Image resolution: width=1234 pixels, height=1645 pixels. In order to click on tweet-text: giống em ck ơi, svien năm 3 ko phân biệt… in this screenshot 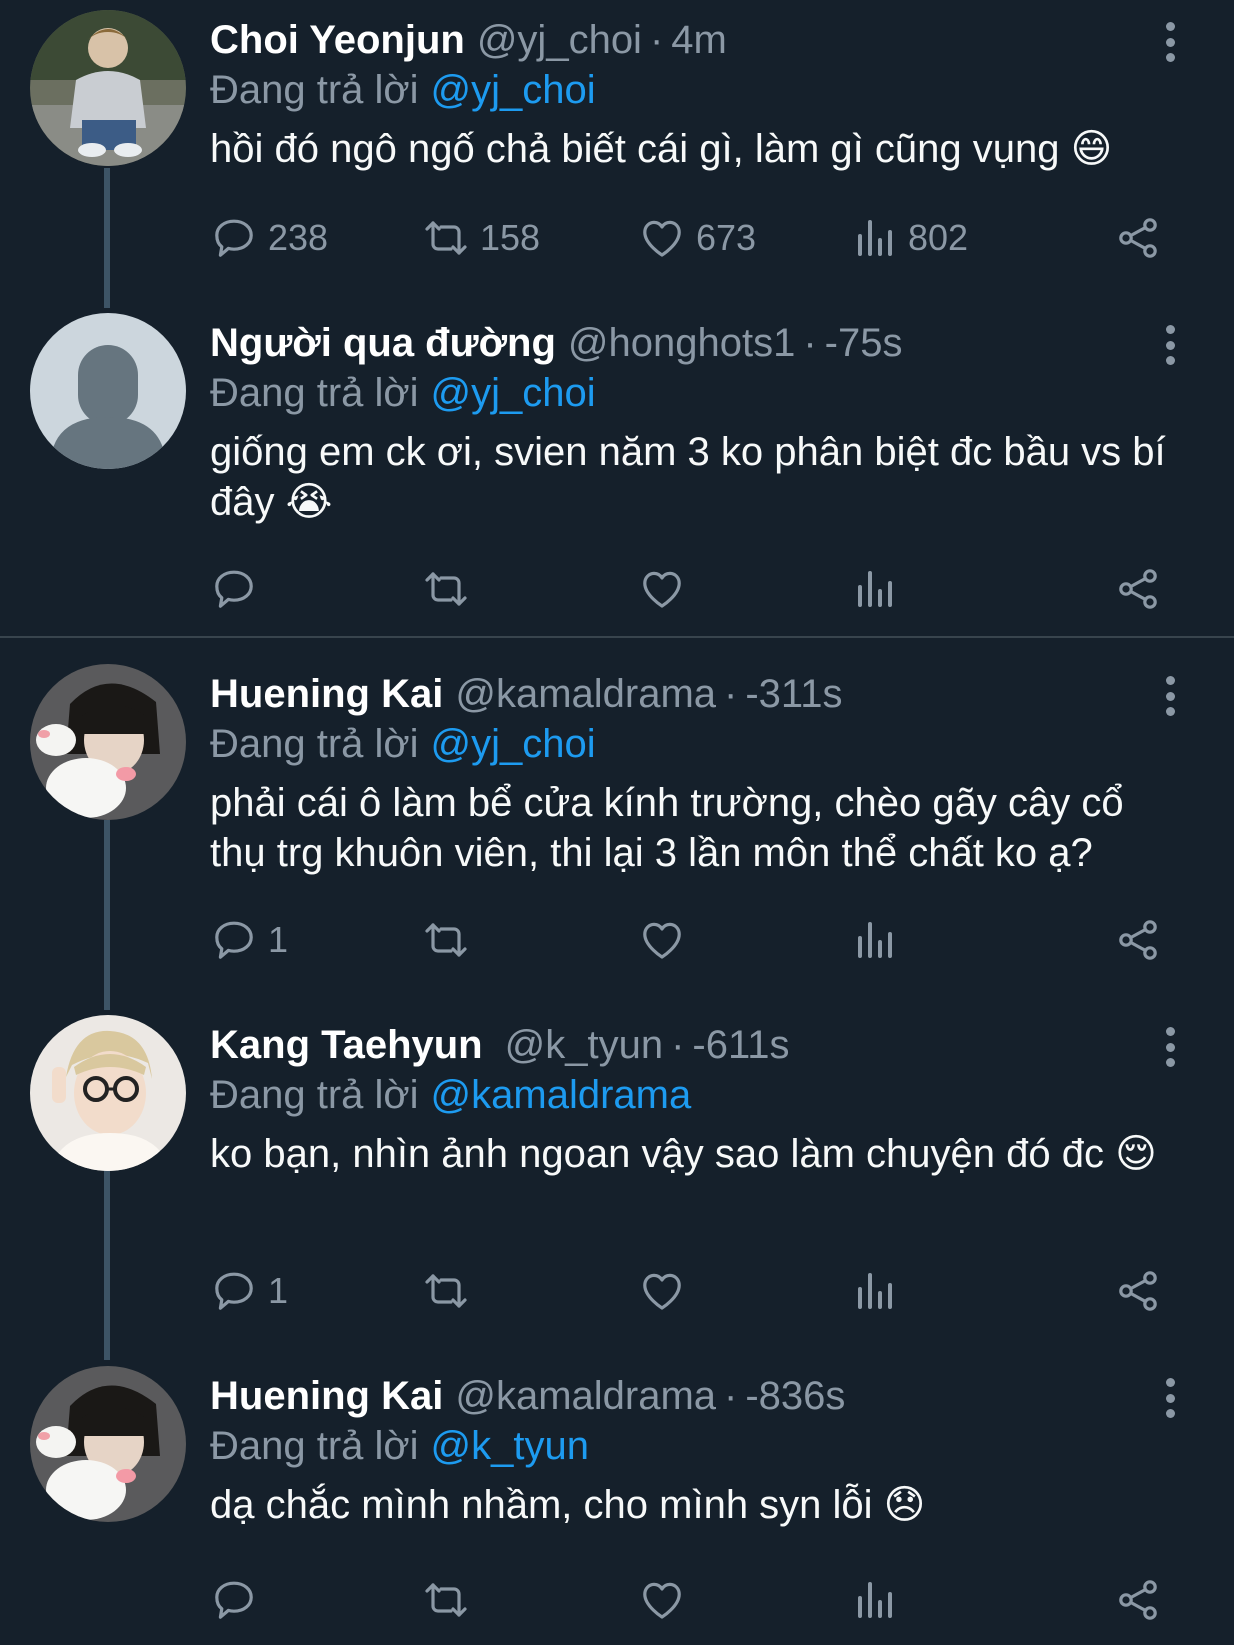, I will do `click(688, 477)`.